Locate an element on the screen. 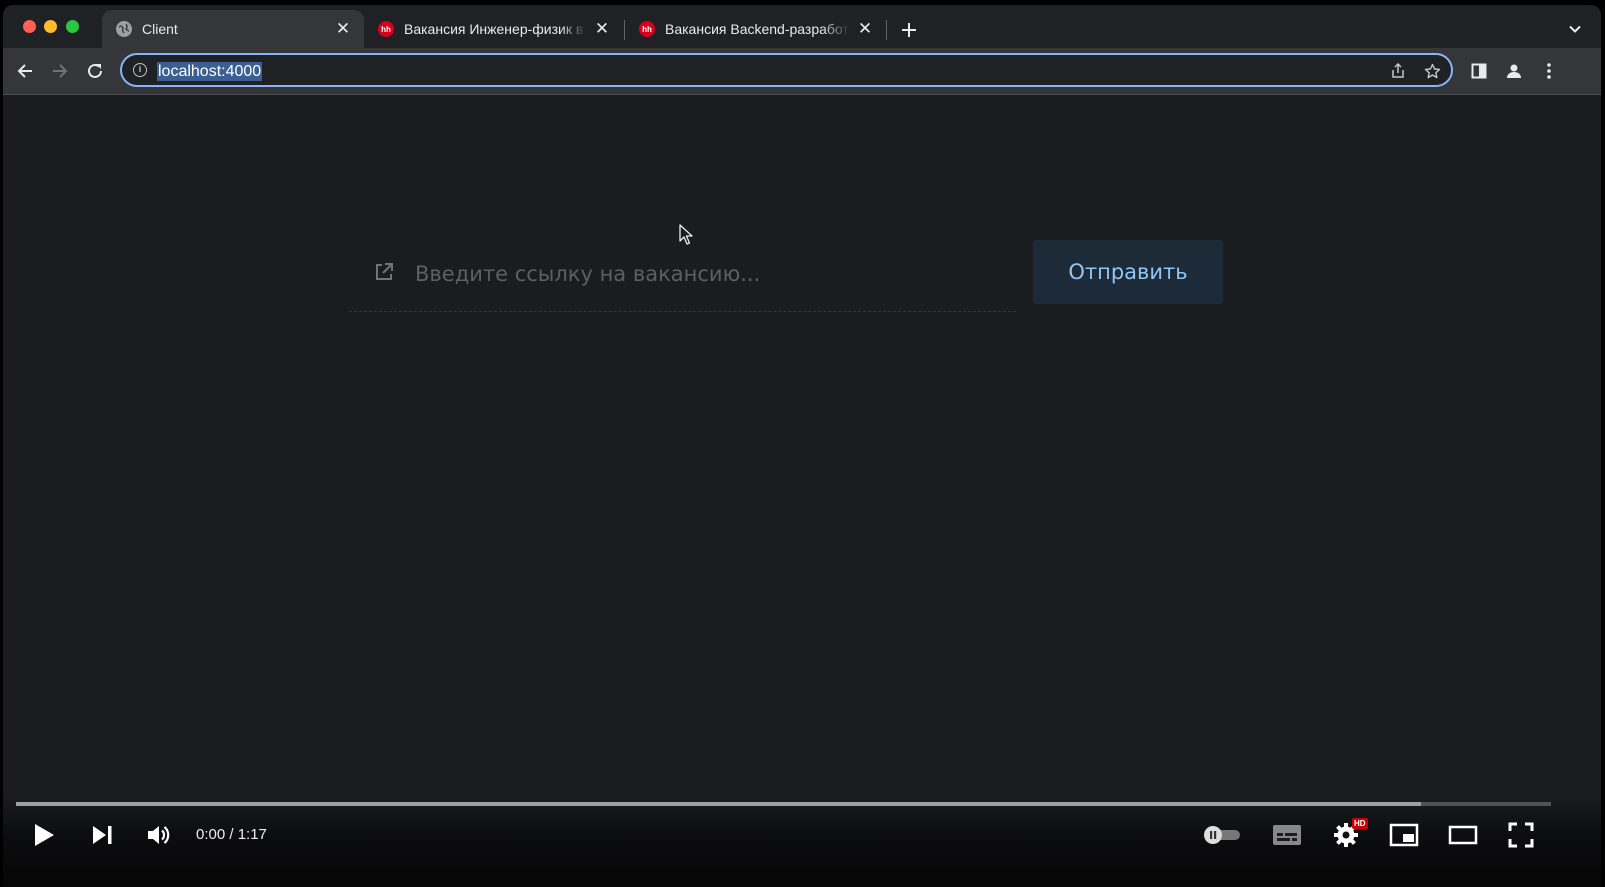 This screenshot has height=887, width=1605. autoplay-toggle is located at coordinates (1222, 835).